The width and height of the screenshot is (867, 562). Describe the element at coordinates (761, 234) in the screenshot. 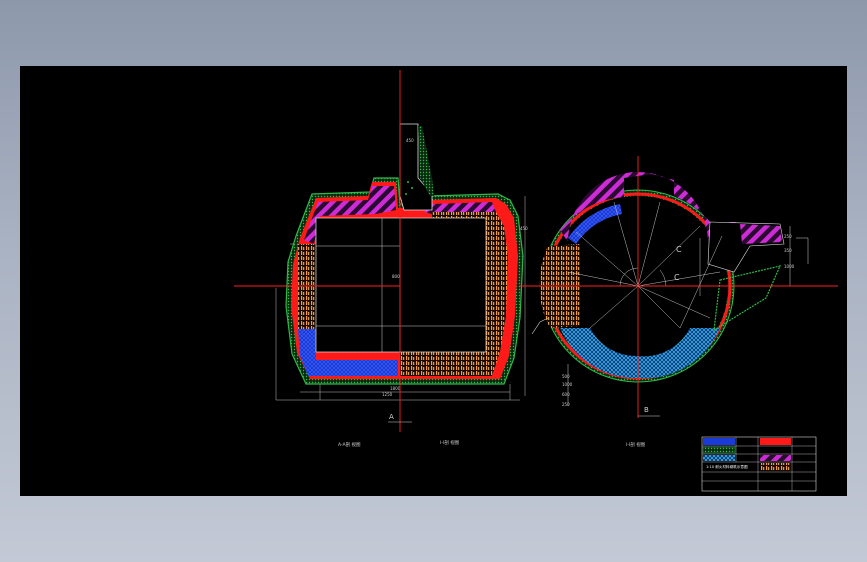

I see `right-flue-magenta` at that location.